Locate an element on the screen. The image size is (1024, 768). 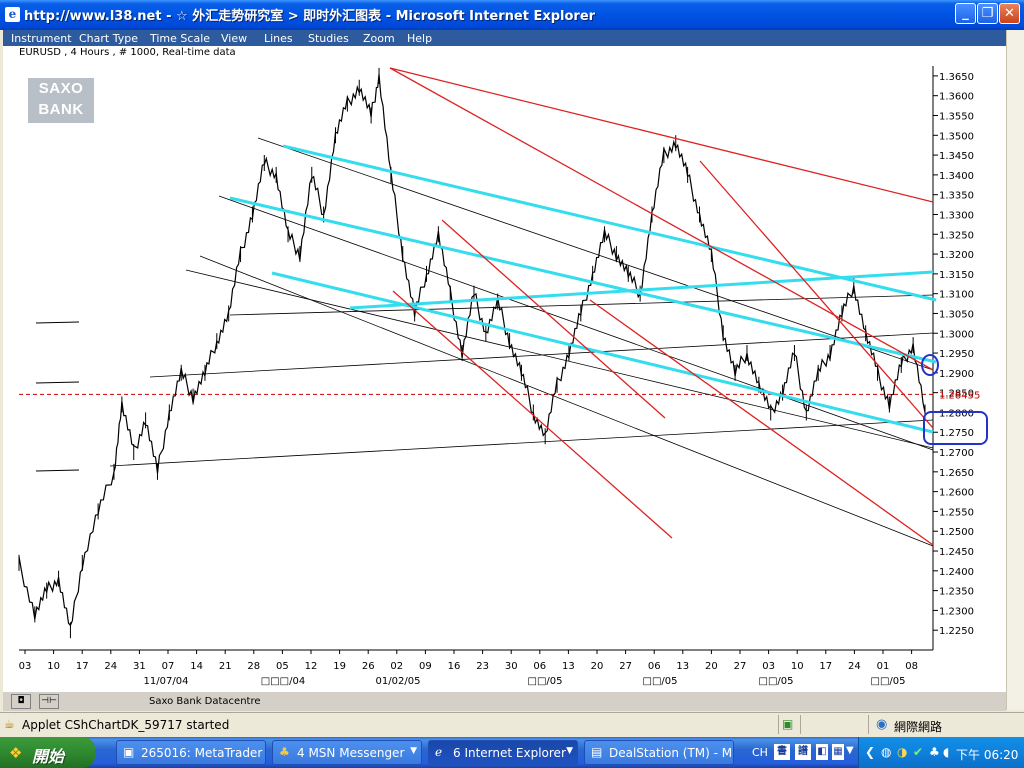
footer-button-2: ⊣⊢ is located at coordinates (49, 701).